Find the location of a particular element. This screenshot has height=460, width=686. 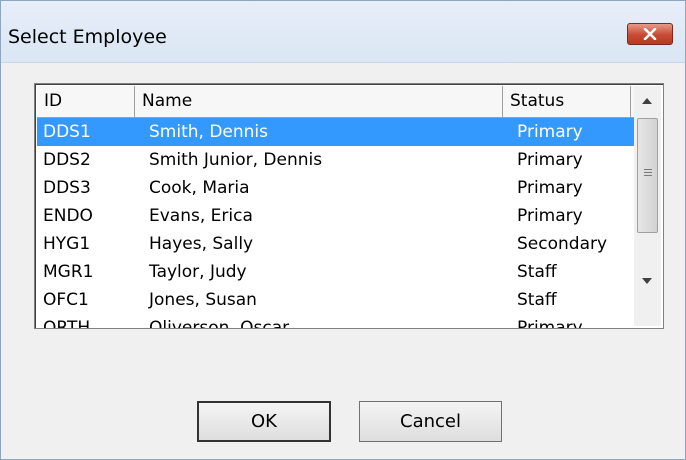

cell-id: OFC1 is located at coordinates (66, 300).